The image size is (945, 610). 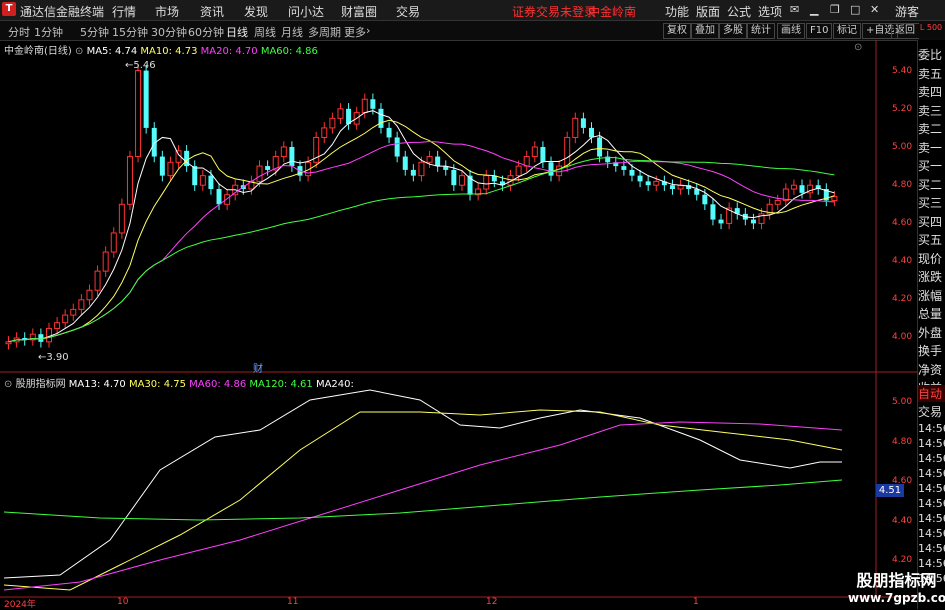 I want to click on quote-label-3: 卖三, so click(x=930, y=110).